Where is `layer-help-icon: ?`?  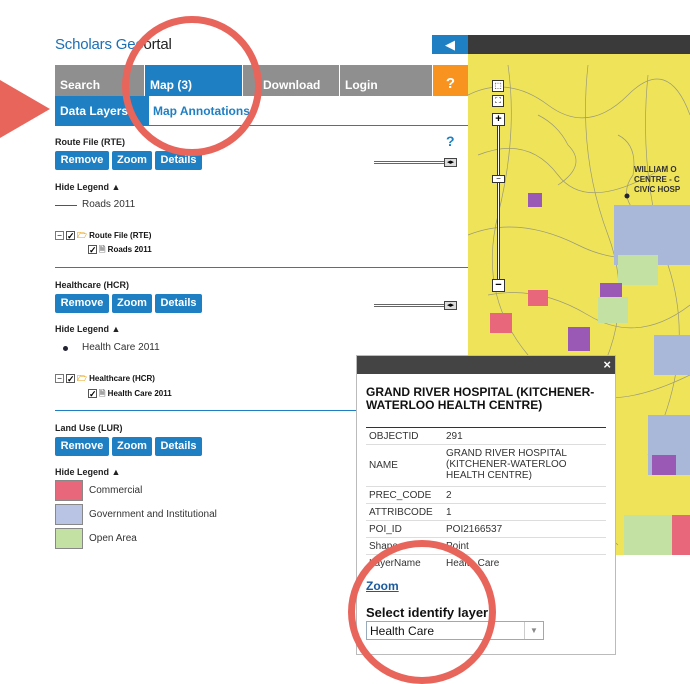 layer-help-icon: ? is located at coordinates (450, 141).